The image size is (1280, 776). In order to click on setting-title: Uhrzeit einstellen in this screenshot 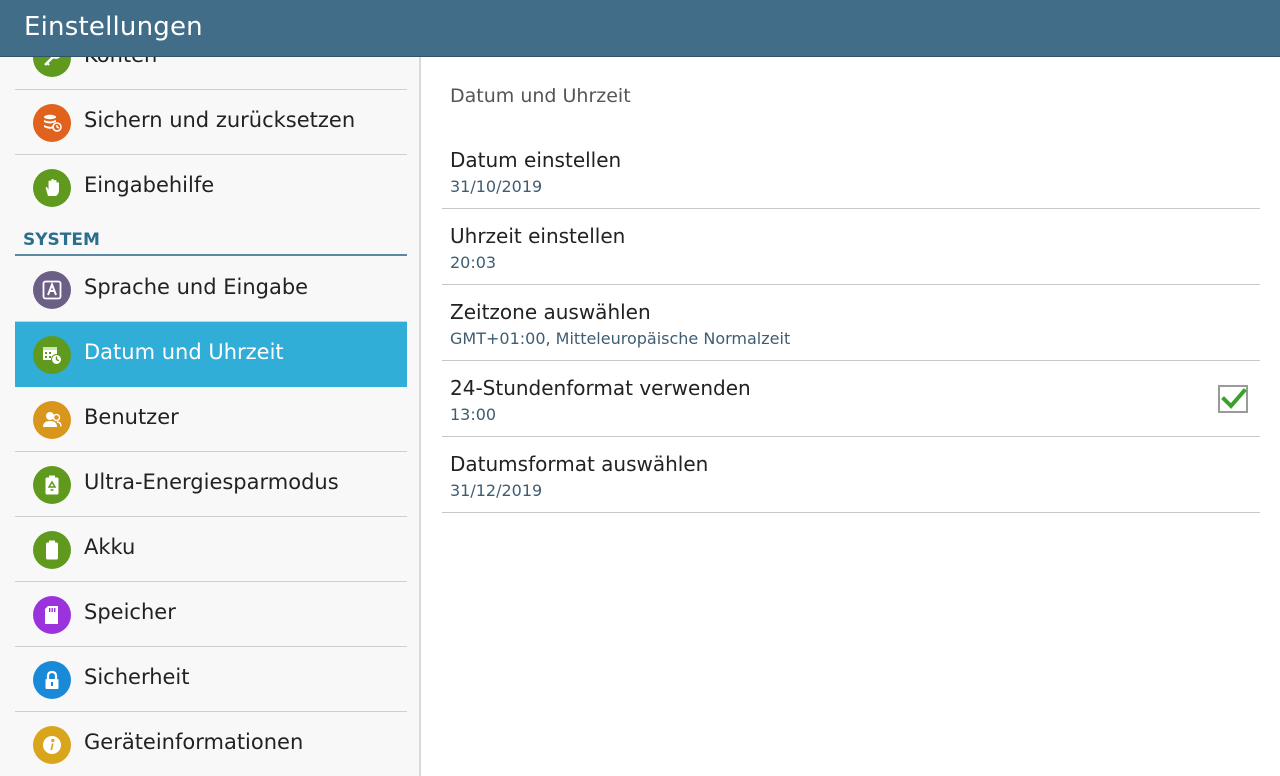, I will do `click(538, 236)`.